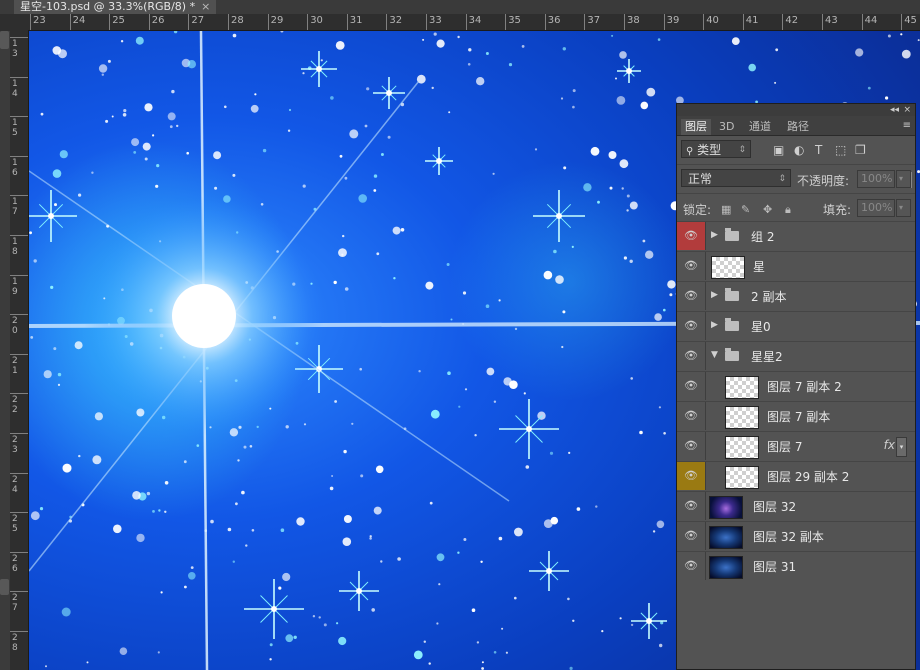 The image size is (920, 670). I want to click on filter-smartobject-icon: ❐, so click(860, 150).